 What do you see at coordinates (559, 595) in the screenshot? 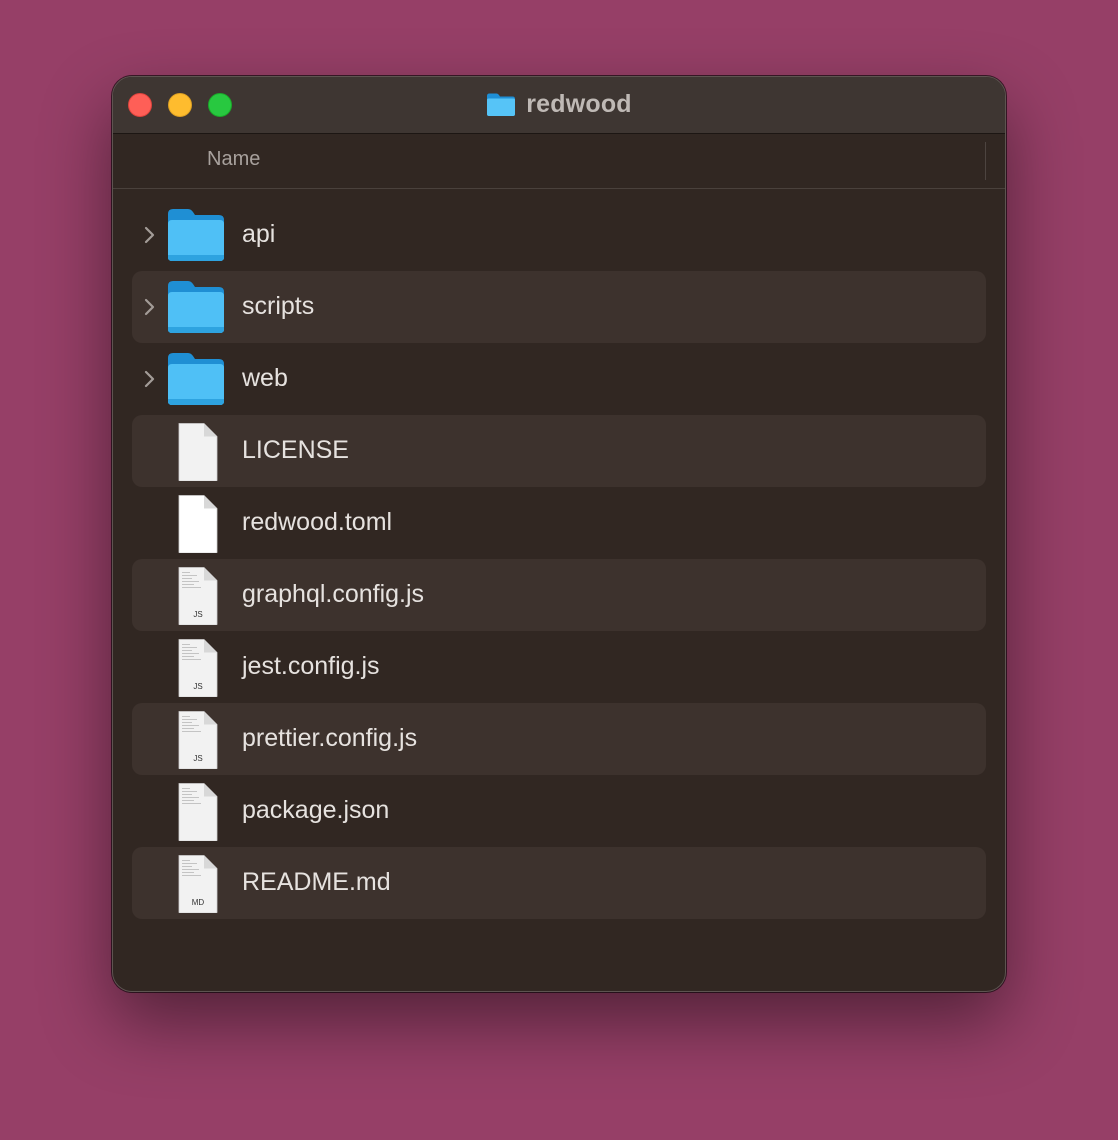
I see `list-item: JS graphql.config.js` at bounding box center [559, 595].